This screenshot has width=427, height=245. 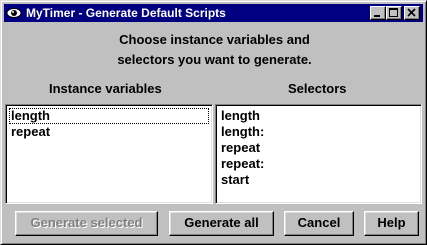 I want to click on maximize-icon, so click(x=393, y=12).